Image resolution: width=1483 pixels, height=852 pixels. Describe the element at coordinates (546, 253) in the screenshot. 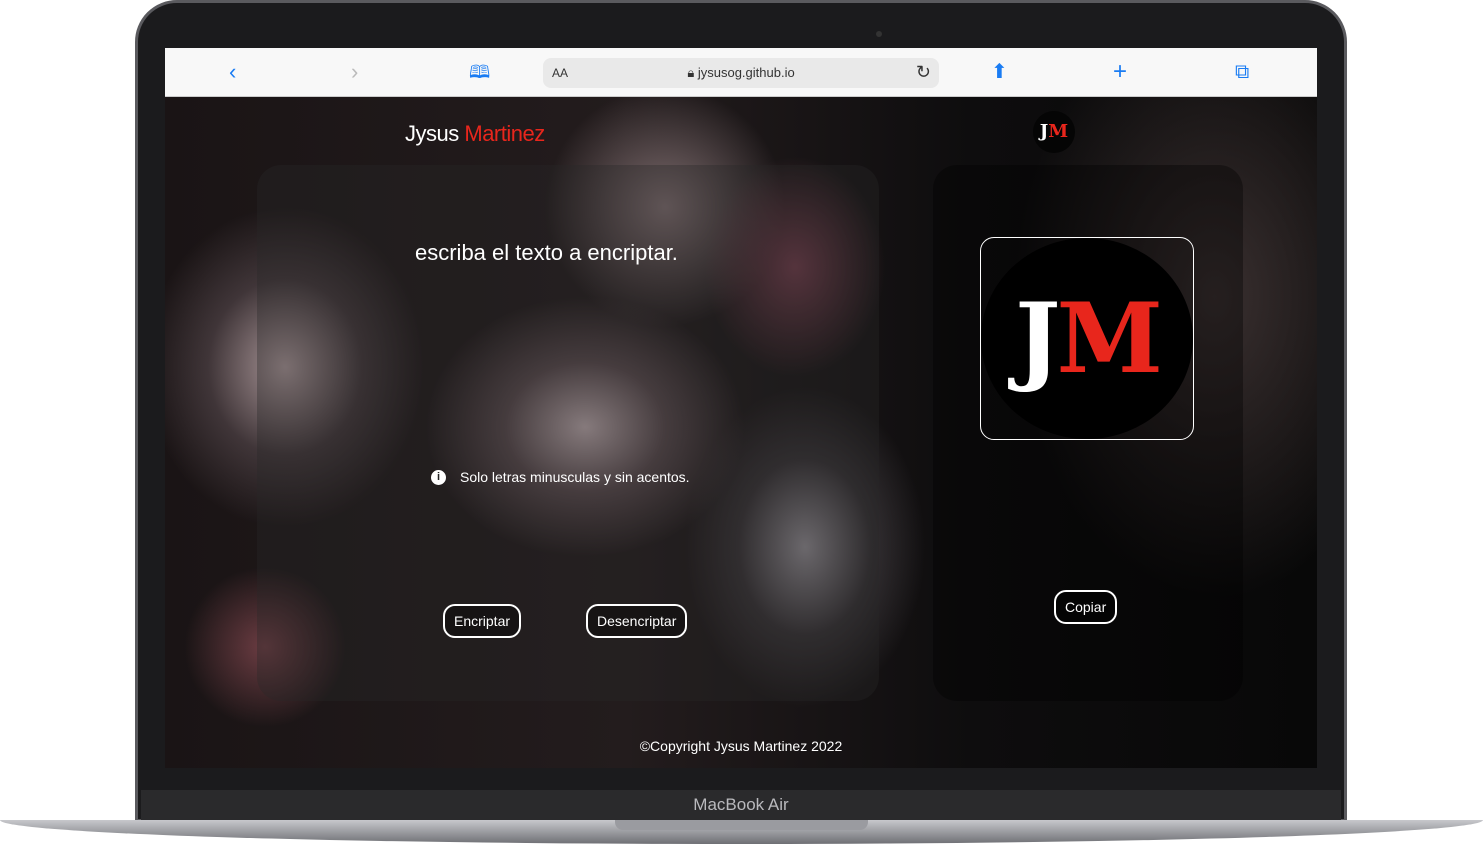

I see `text-input: escriba el texto a encriptar.` at that location.